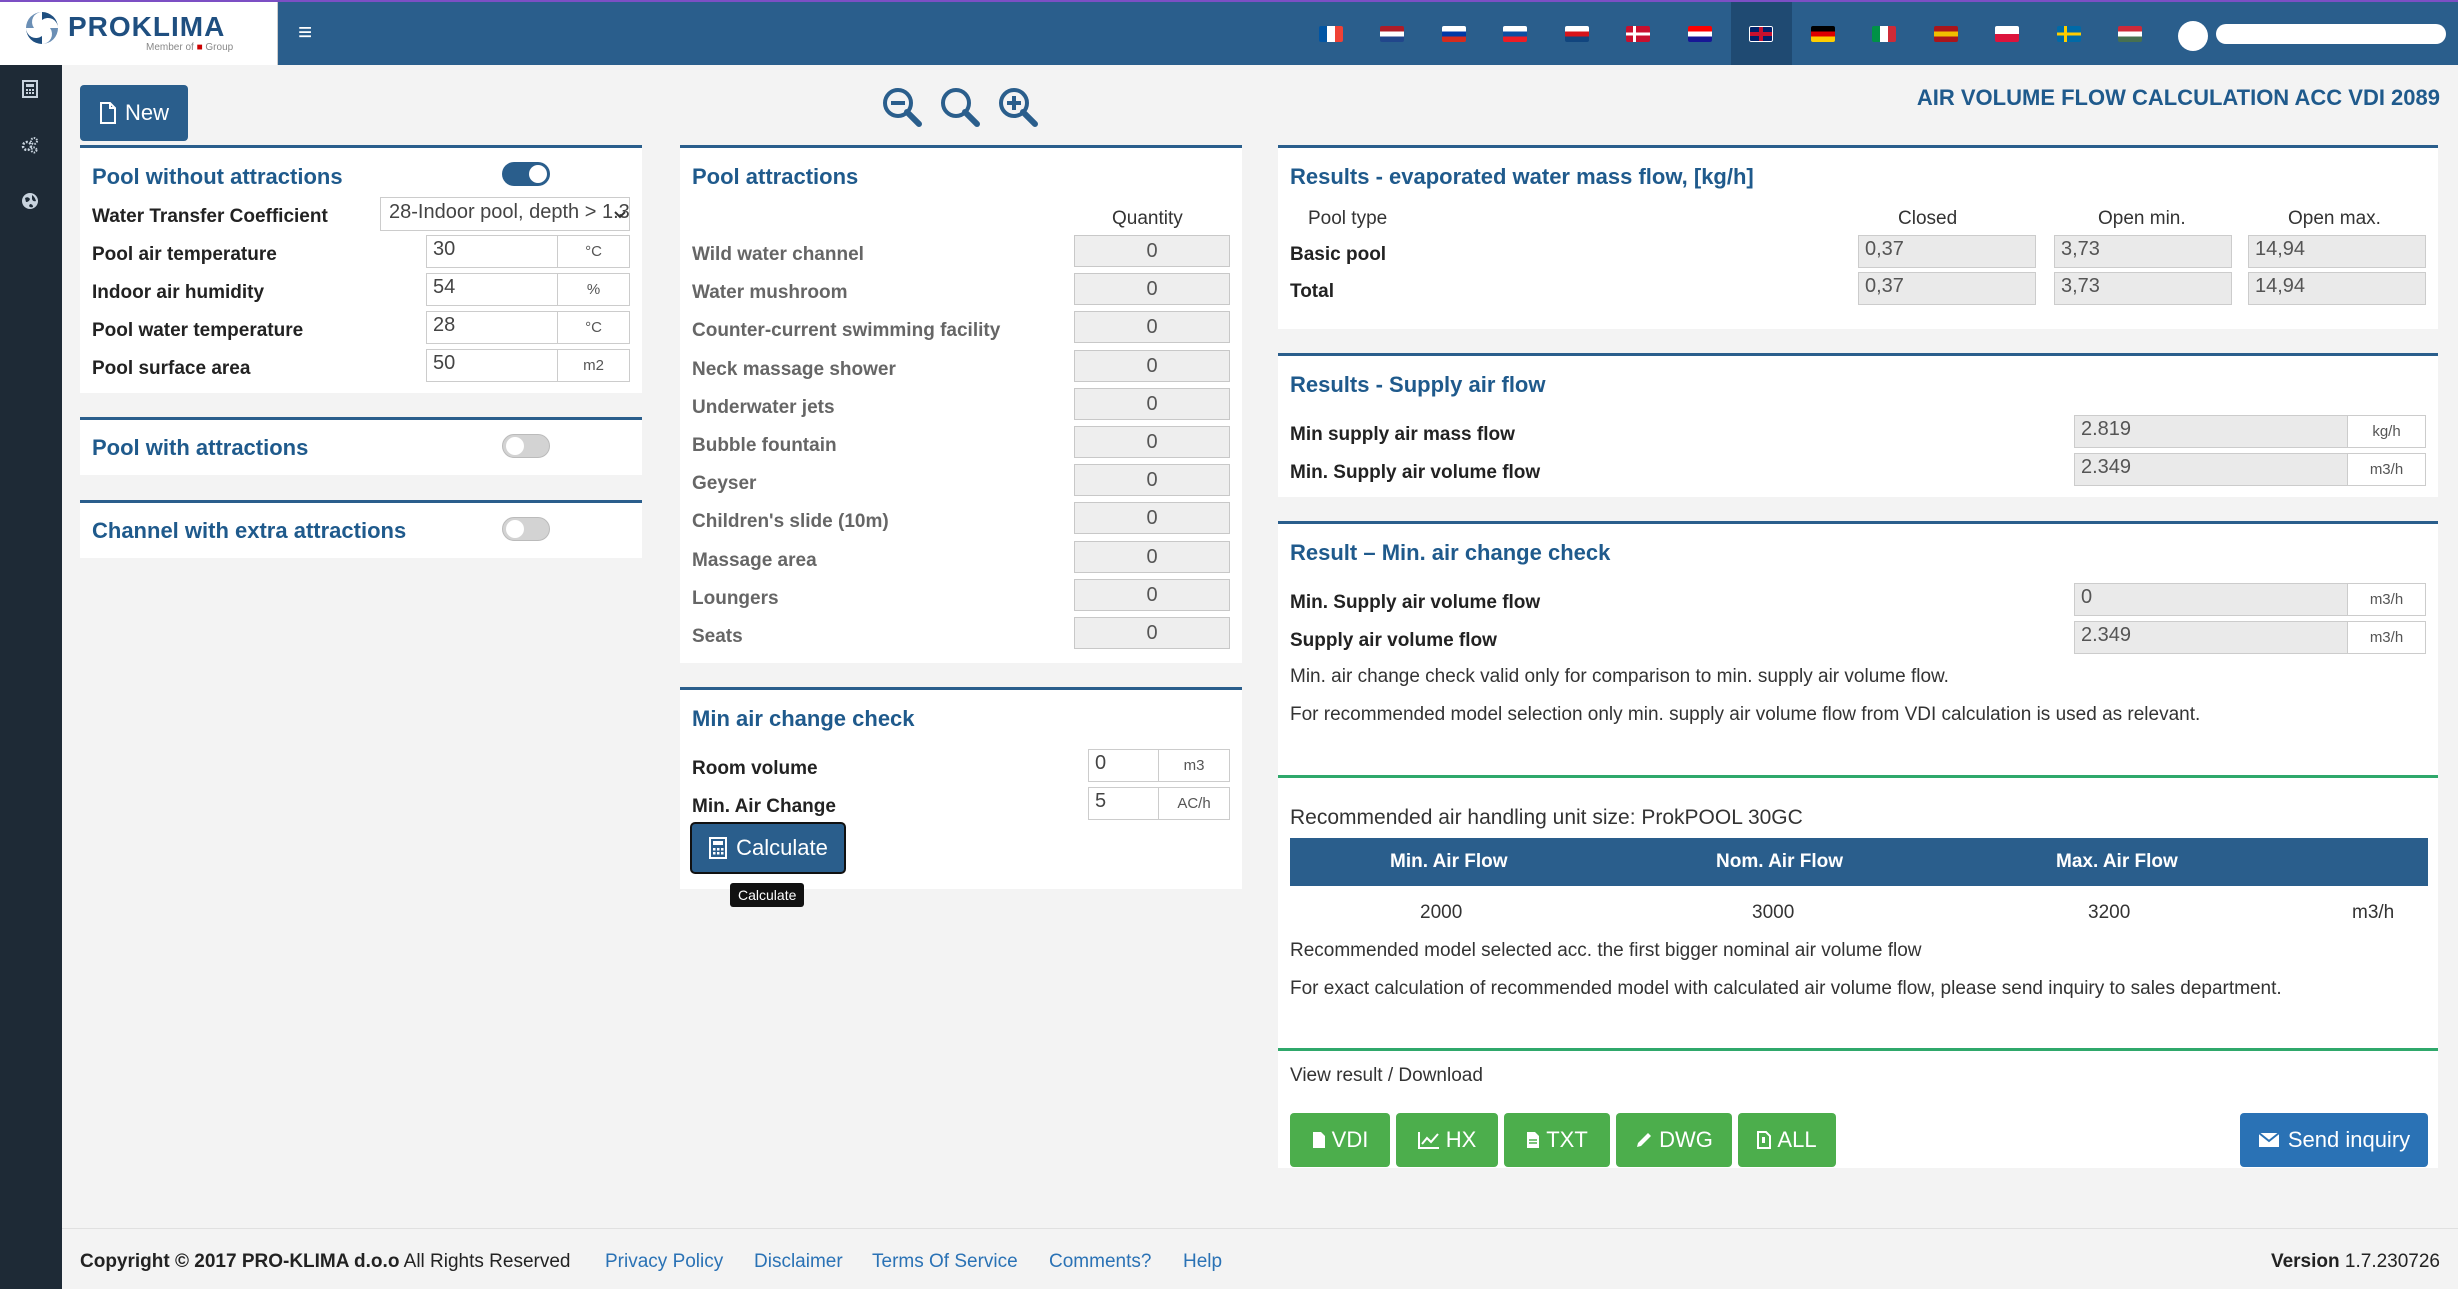 This screenshot has height=1289, width=2458. Describe the element at coordinates (1194, 765) in the screenshot. I see `room-volume-unit: m3` at that location.